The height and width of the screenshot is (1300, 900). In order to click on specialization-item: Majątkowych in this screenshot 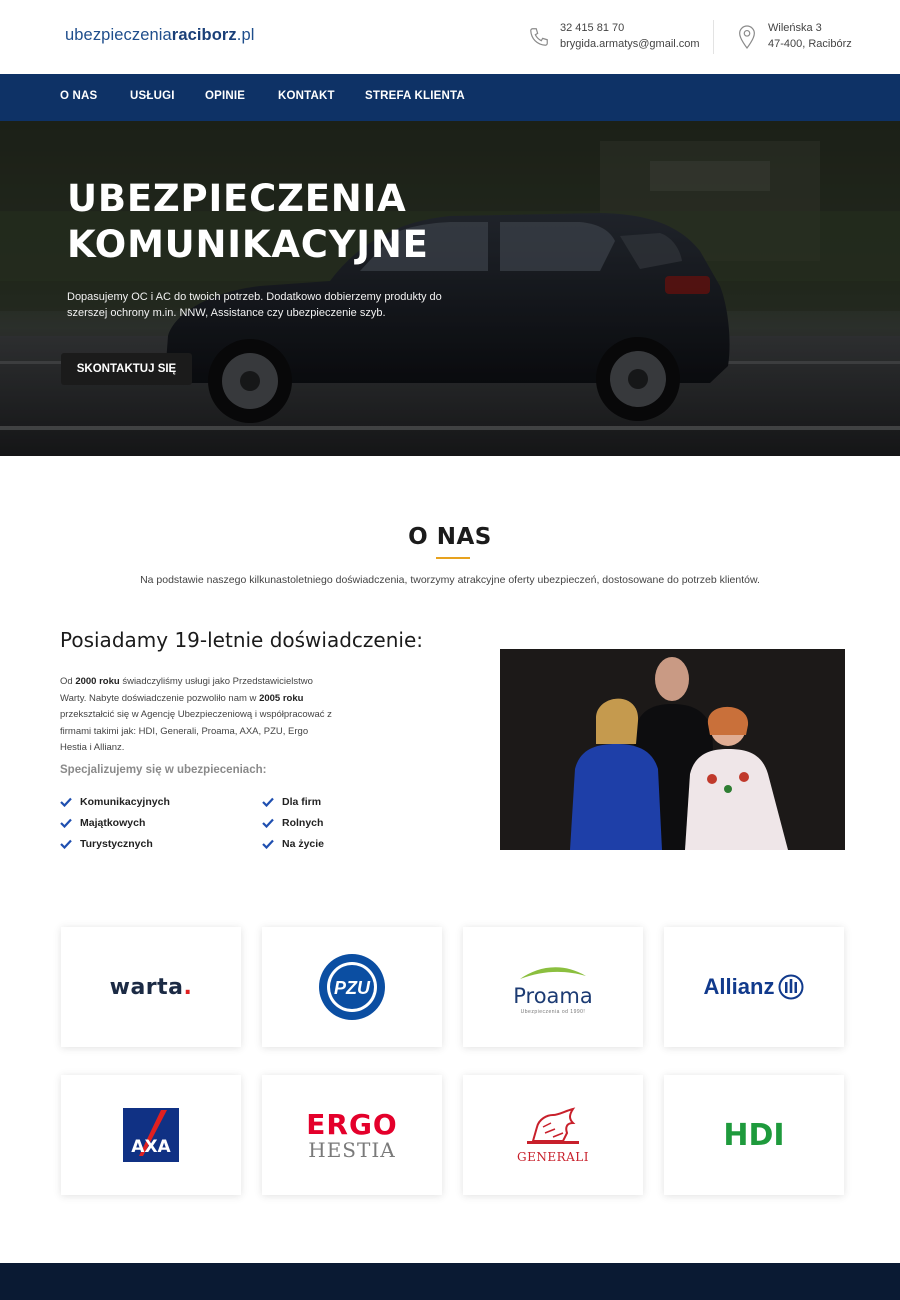, I will do `click(102, 823)`.